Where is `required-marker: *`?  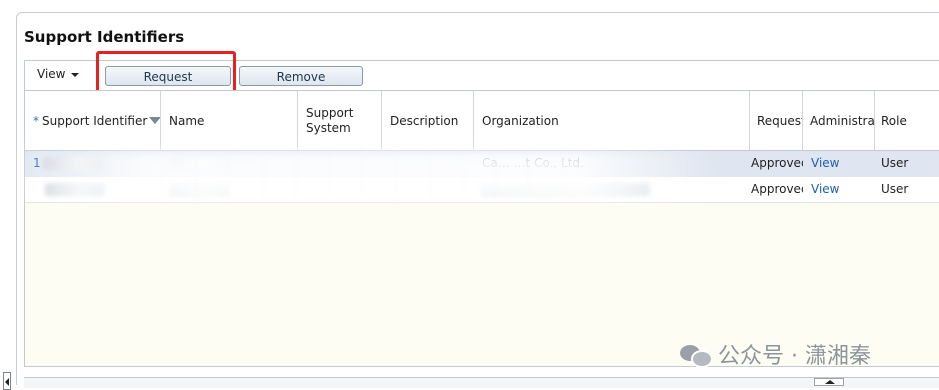
required-marker: * is located at coordinates (36, 120).